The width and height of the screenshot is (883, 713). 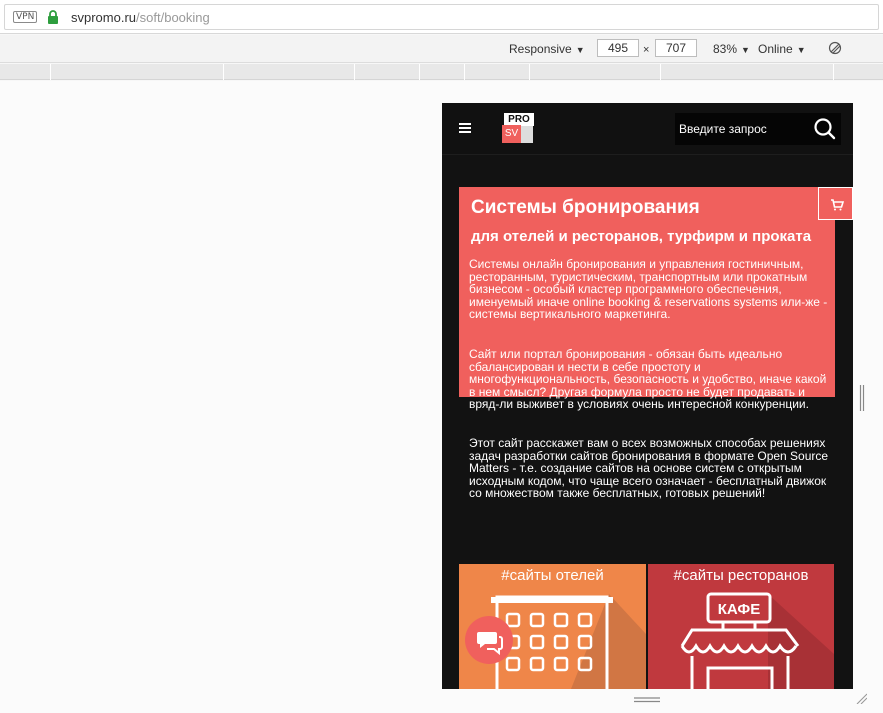 I want to click on zoom-label: 83%, so click(x=725, y=49).